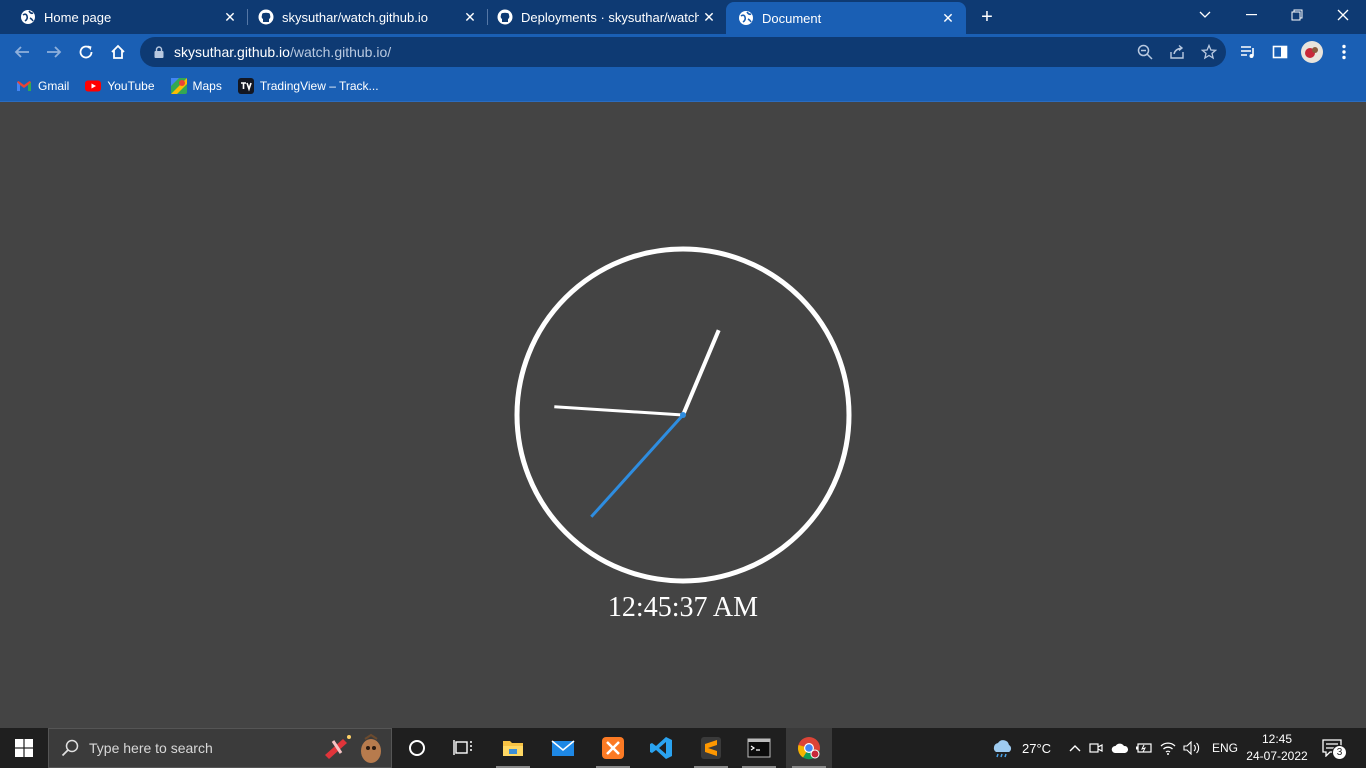  What do you see at coordinates (1020, 748) in the screenshot?
I see `weather-widget: 27°C` at bounding box center [1020, 748].